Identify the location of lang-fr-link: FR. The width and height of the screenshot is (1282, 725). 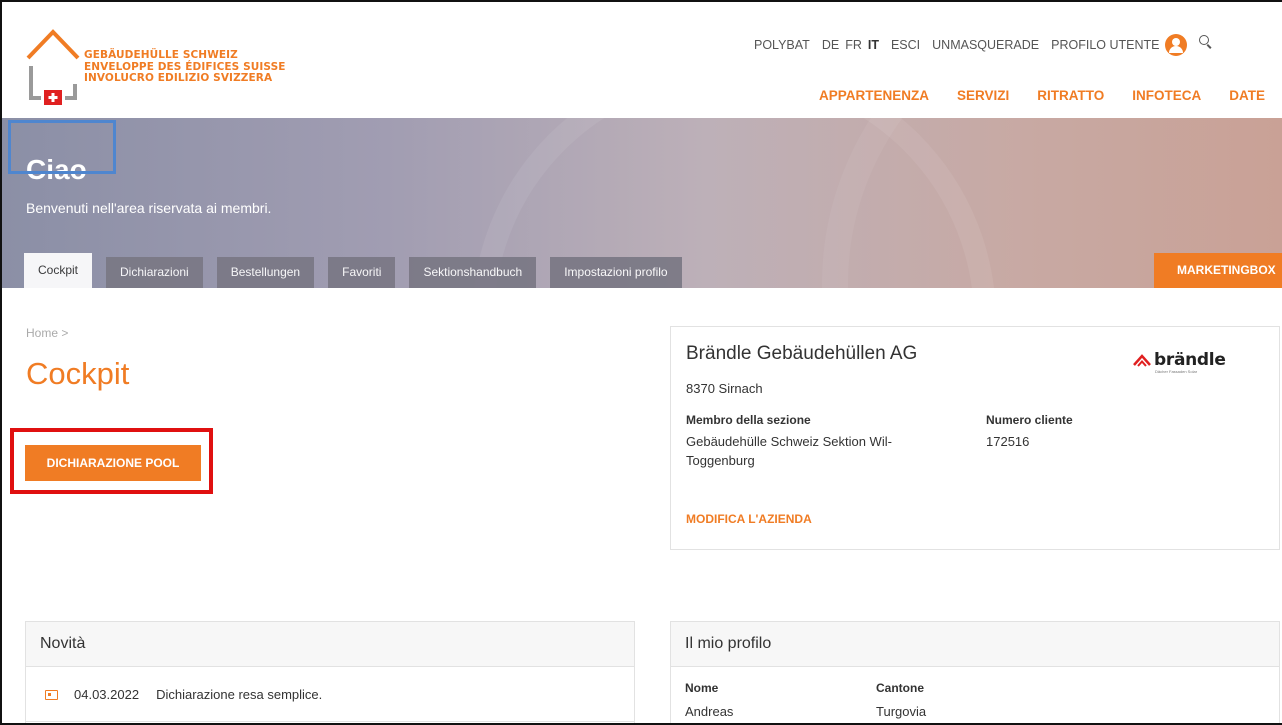
(853, 45).